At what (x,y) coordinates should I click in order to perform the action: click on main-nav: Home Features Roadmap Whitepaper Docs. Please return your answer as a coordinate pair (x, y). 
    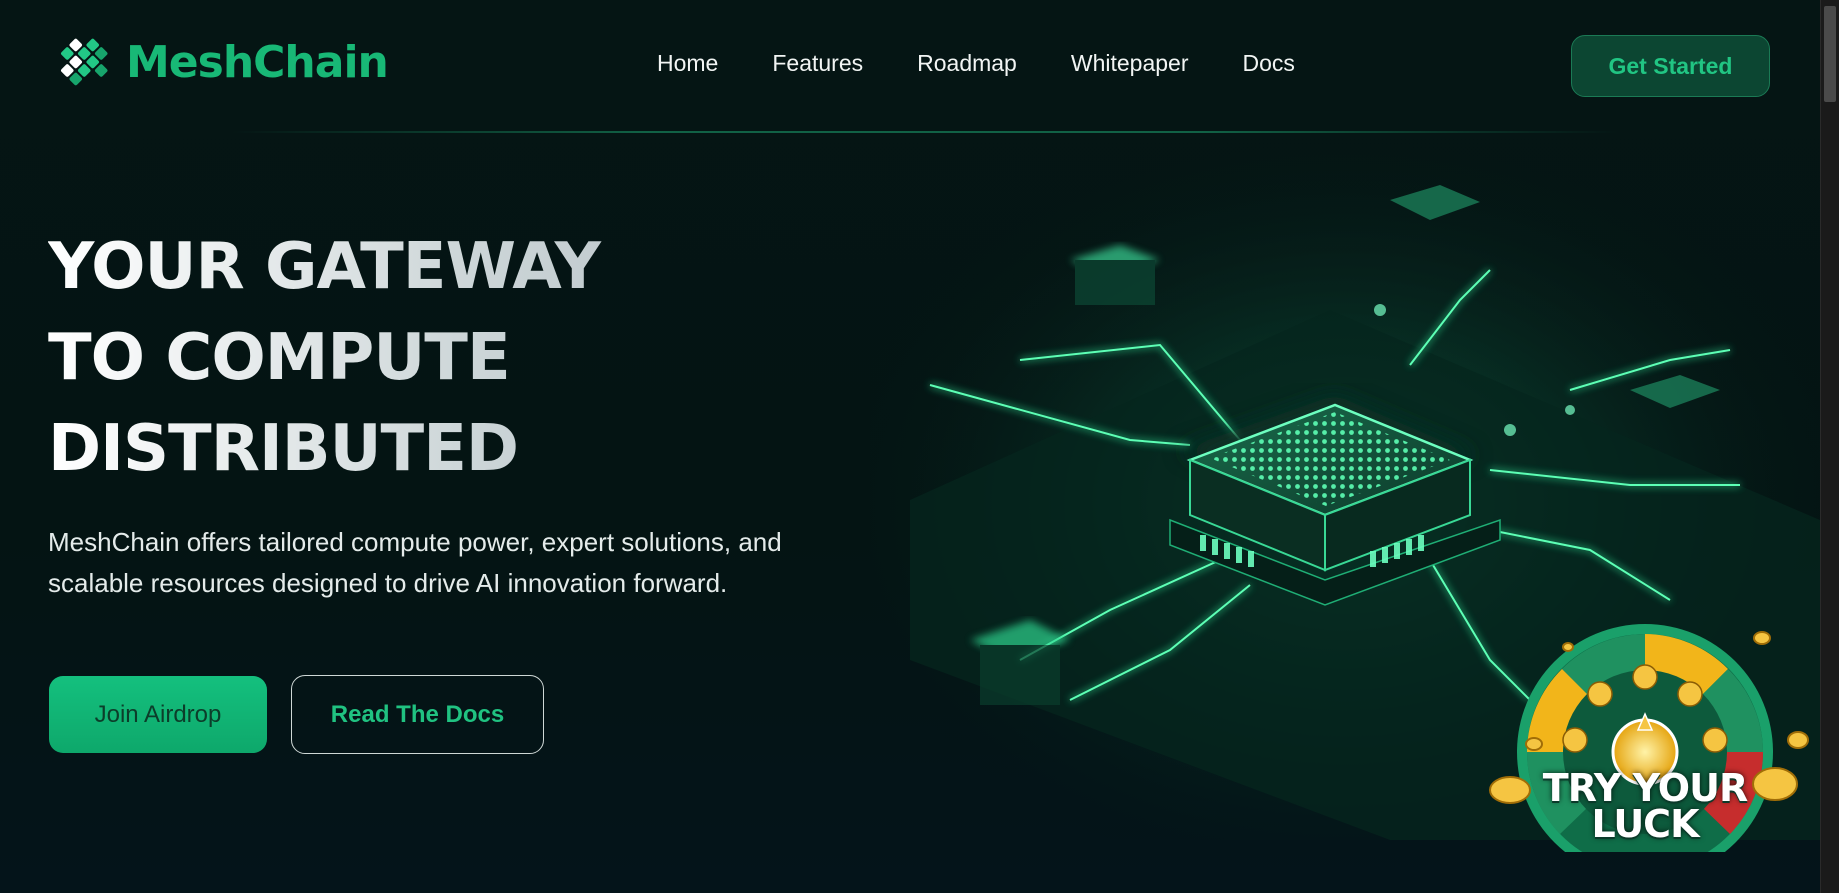
    Looking at the image, I should click on (976, 63).